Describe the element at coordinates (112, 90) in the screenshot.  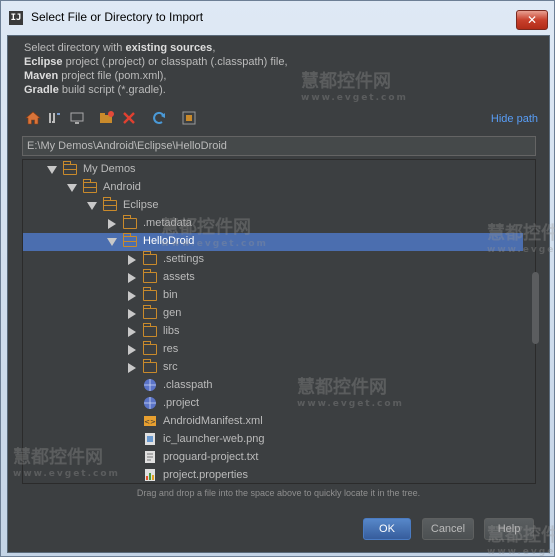
I see `desc-line4-post: build script (*.gradle).` at that location.